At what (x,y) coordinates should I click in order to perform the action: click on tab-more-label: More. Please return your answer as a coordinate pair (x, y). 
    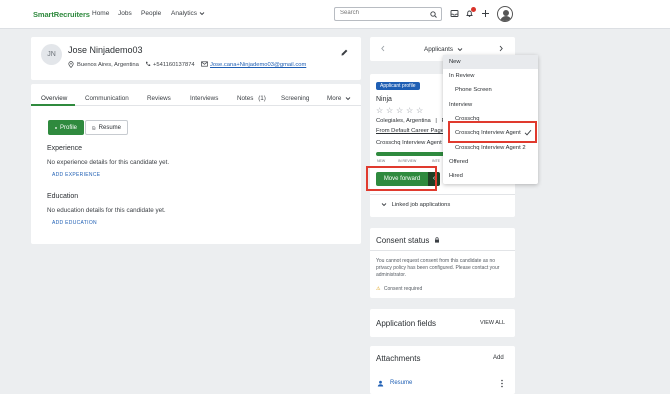
    Looking at the image, I should click on (334, 98).